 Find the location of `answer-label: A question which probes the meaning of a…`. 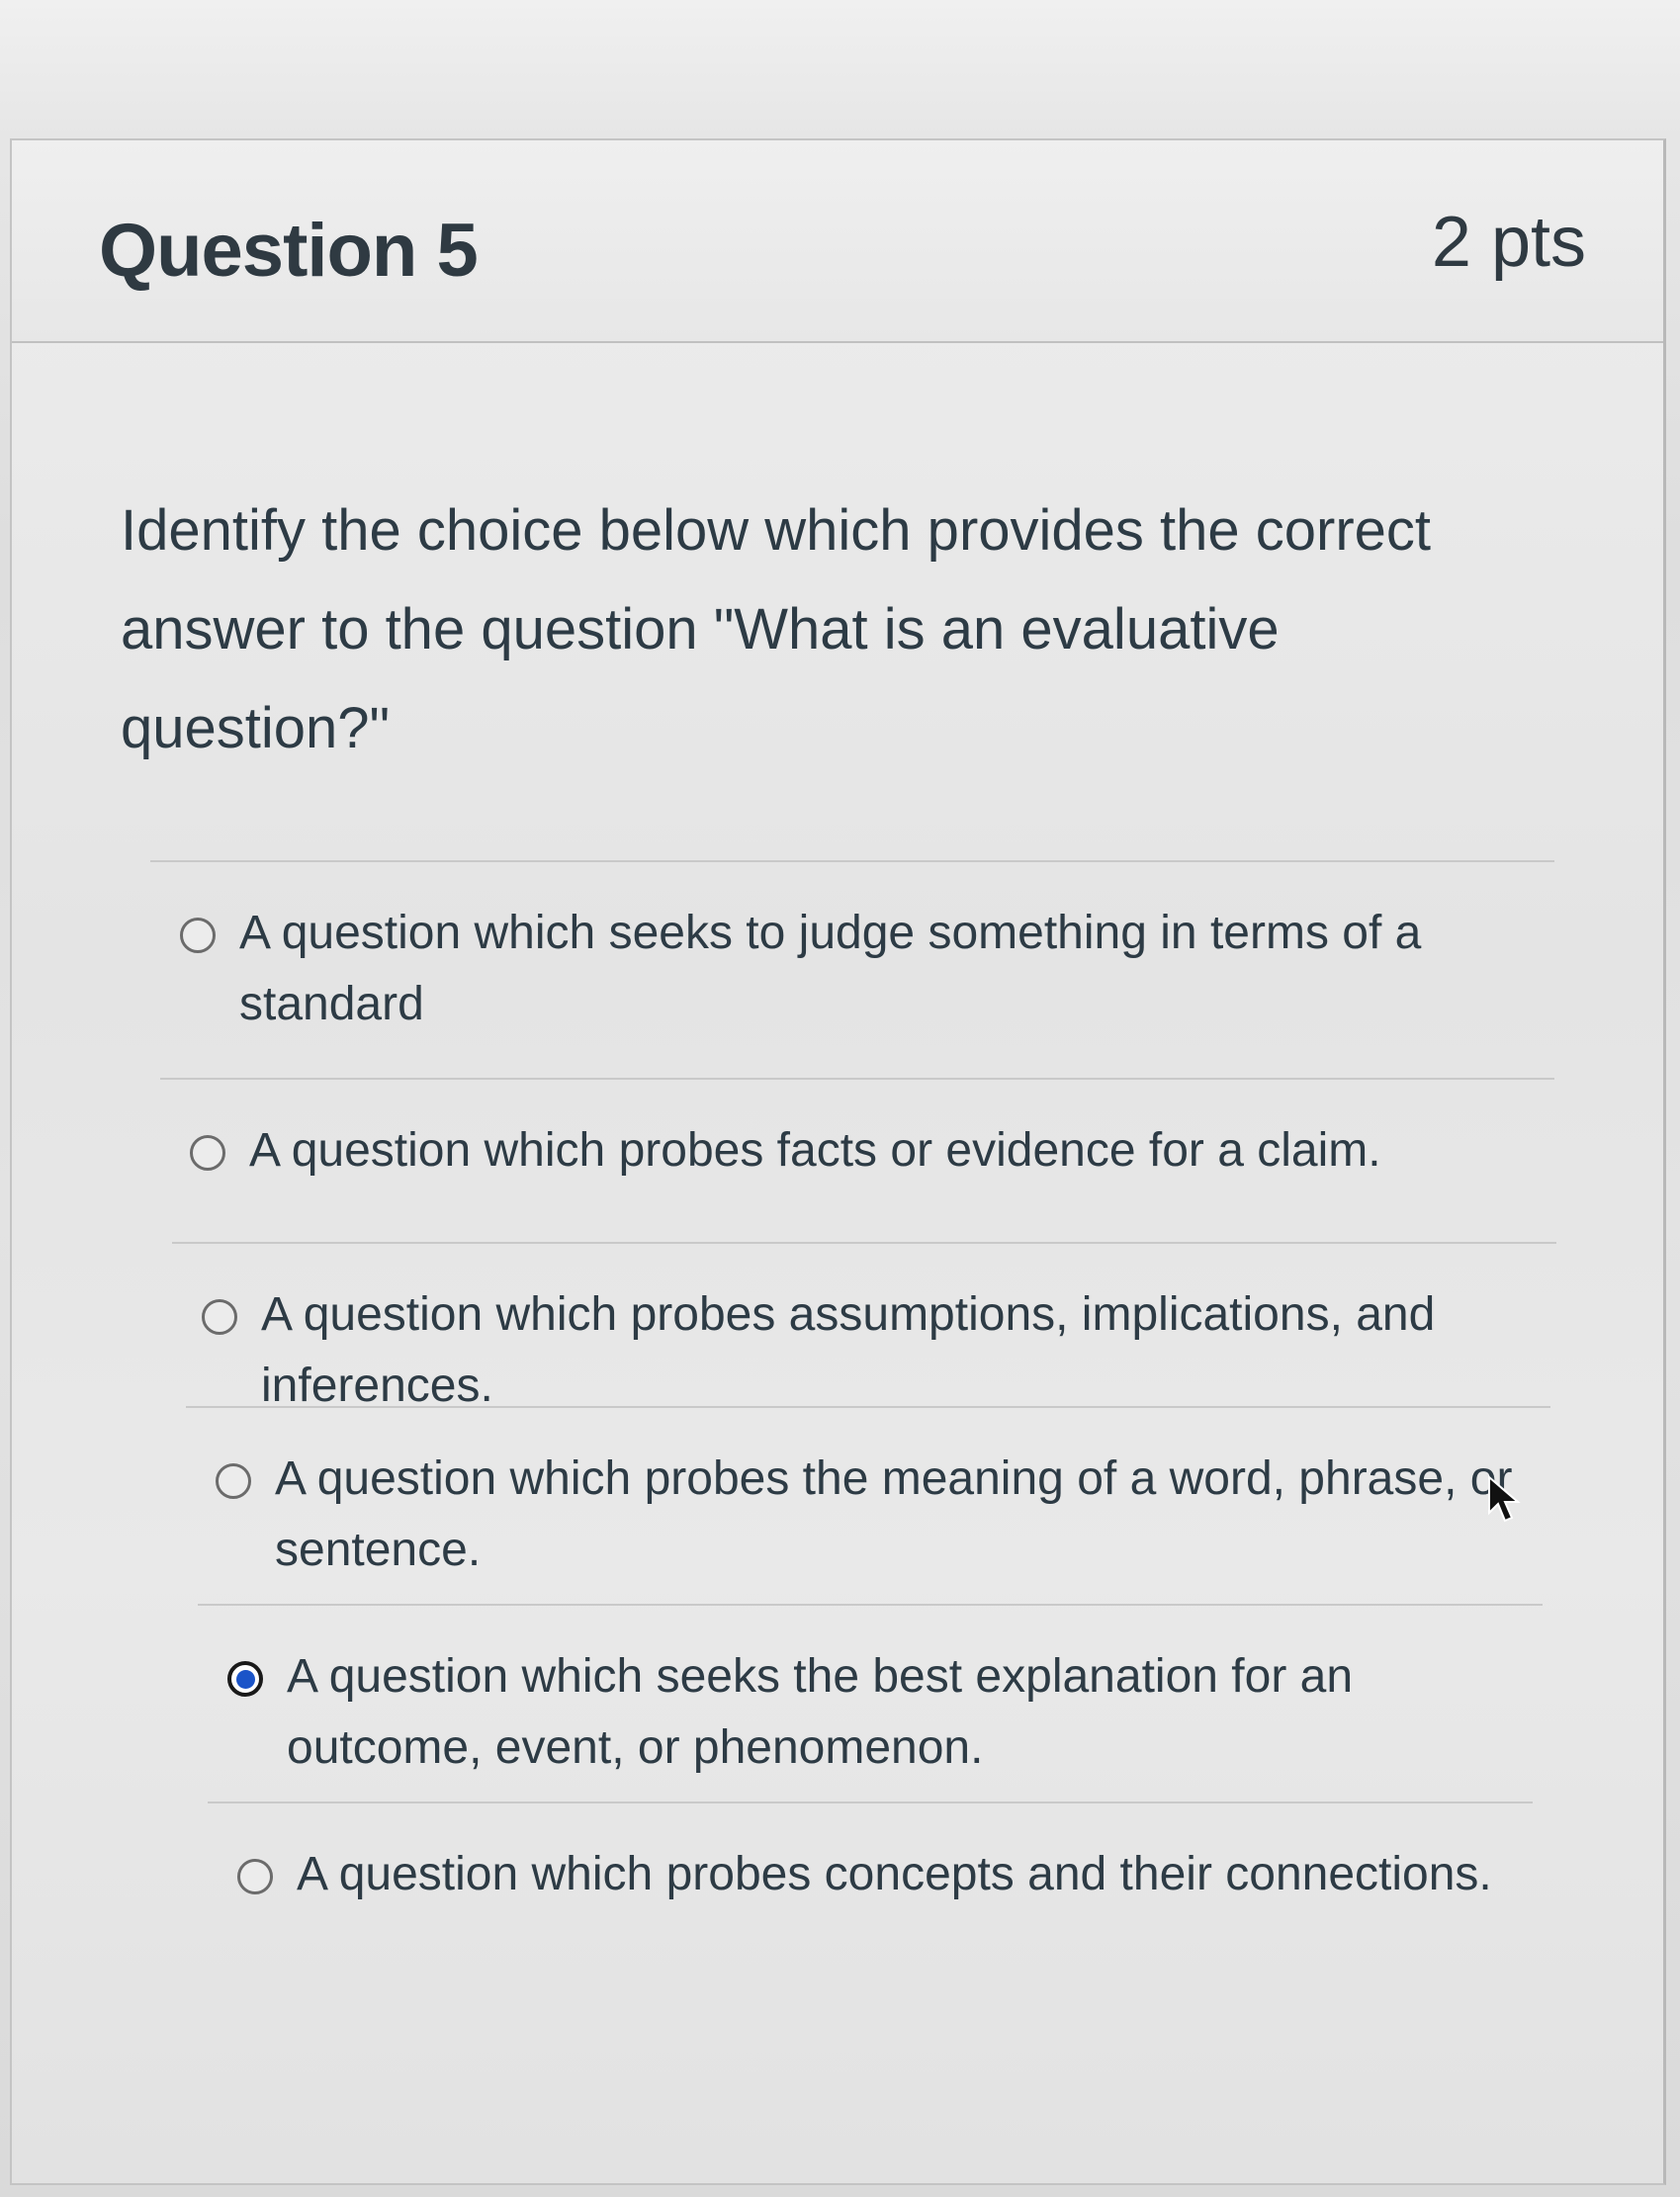

answer-label: A question which probes the meaning of a… is located at coordinates (903, 1515).